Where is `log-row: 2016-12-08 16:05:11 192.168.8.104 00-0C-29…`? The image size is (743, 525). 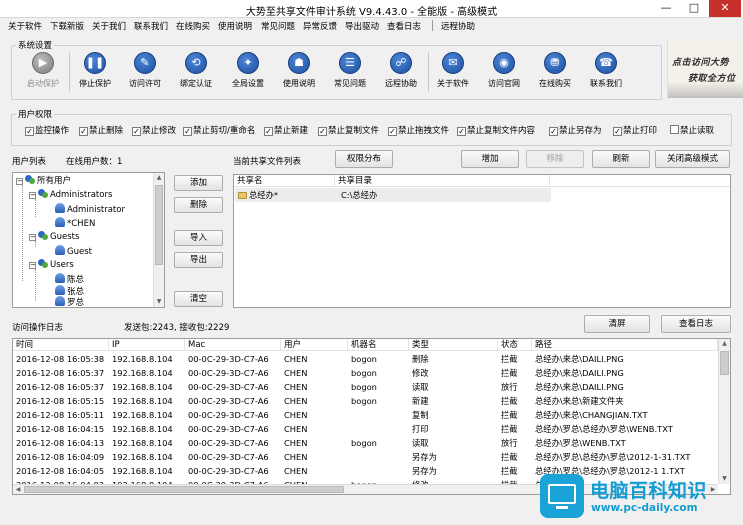 log-row: 2016-12-08 16:05:11 192.168.8.104 00-0C-29… is located at coordinates (365, 415).